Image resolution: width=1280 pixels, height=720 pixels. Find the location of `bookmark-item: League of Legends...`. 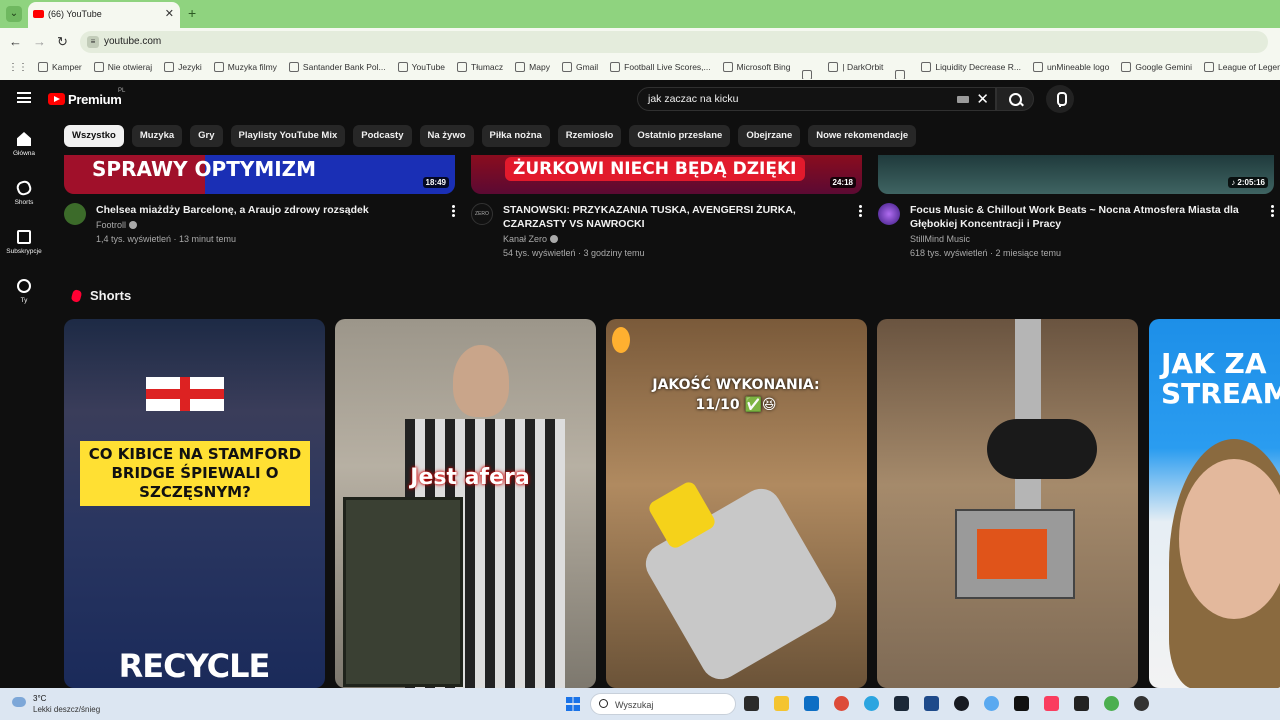

bookmark-item: League of Legends... is located at coordinates (1242, 67).